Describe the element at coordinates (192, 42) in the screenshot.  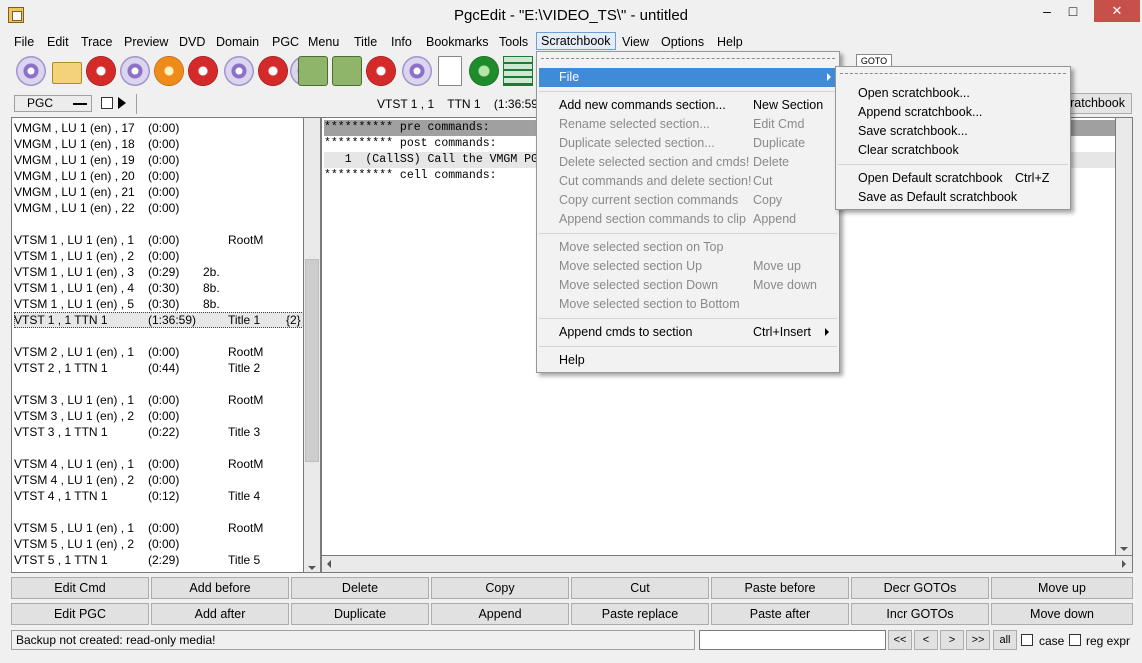
I see `menu-dvd: DVD` at that location.